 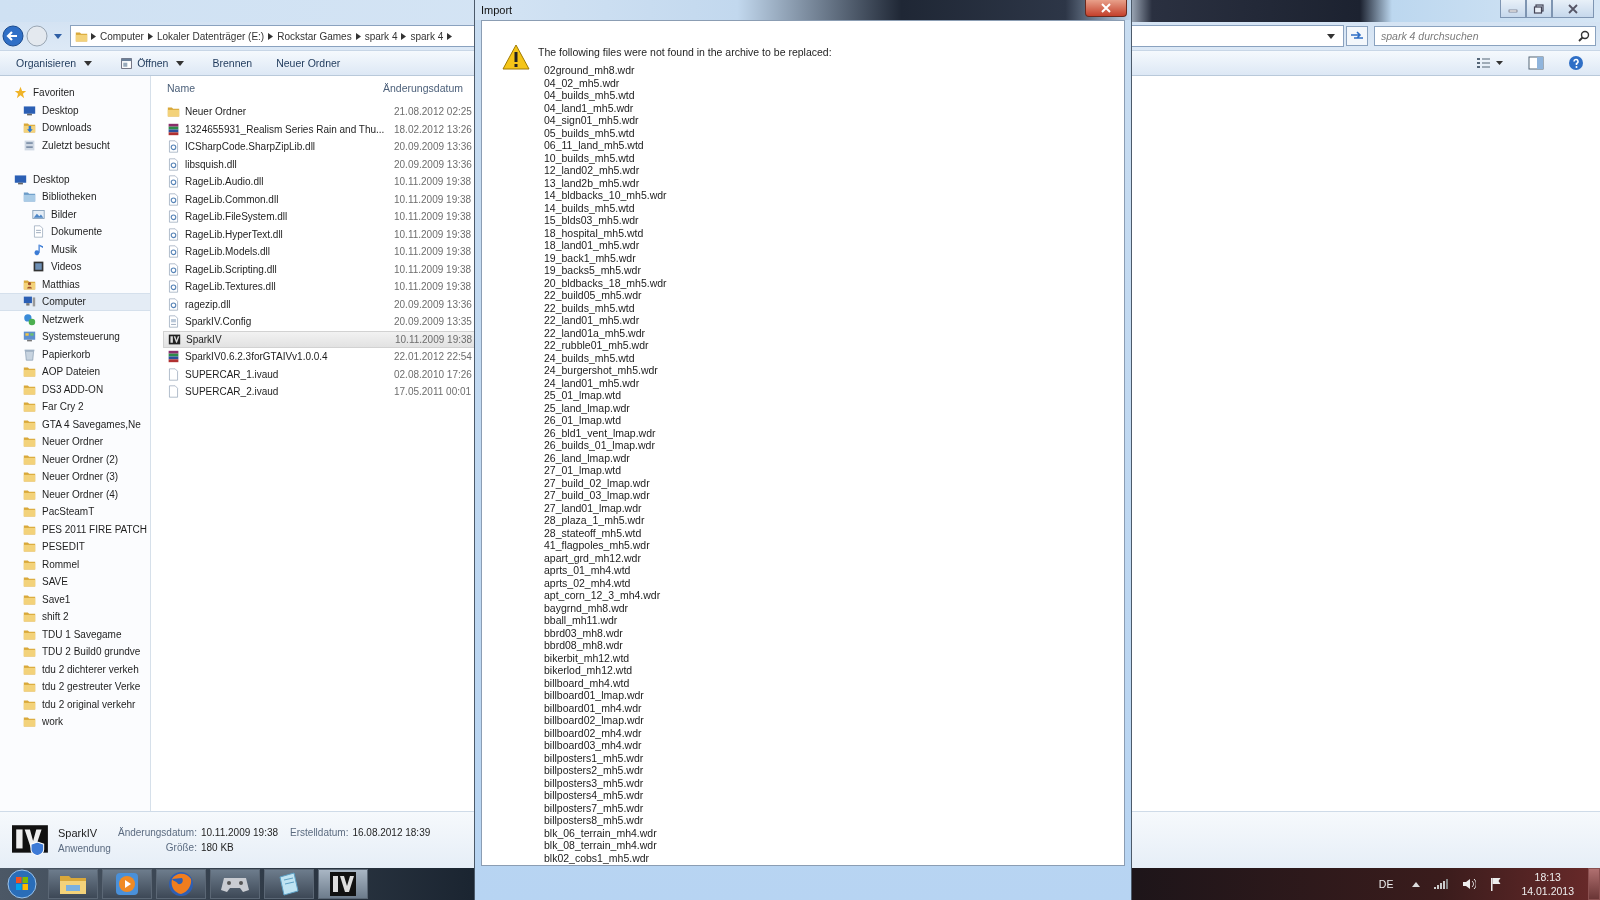 What do you see at coordinates (314, 36) in the screenshot?
I see `breadcrumb-item: Rockstar Games` at bounding box center [314, 36].